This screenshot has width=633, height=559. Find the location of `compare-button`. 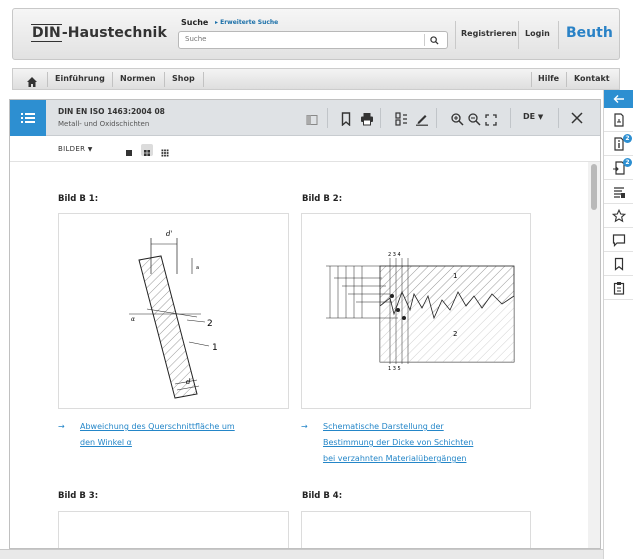

compare-button is located at coordinates (402, 118).